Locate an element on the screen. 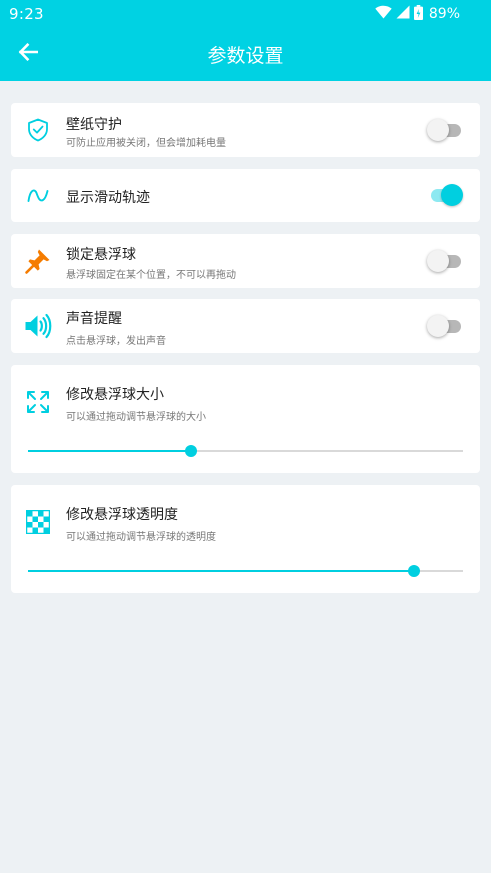  status-bar: 9:23 89% is located at coordinates (245, 14).